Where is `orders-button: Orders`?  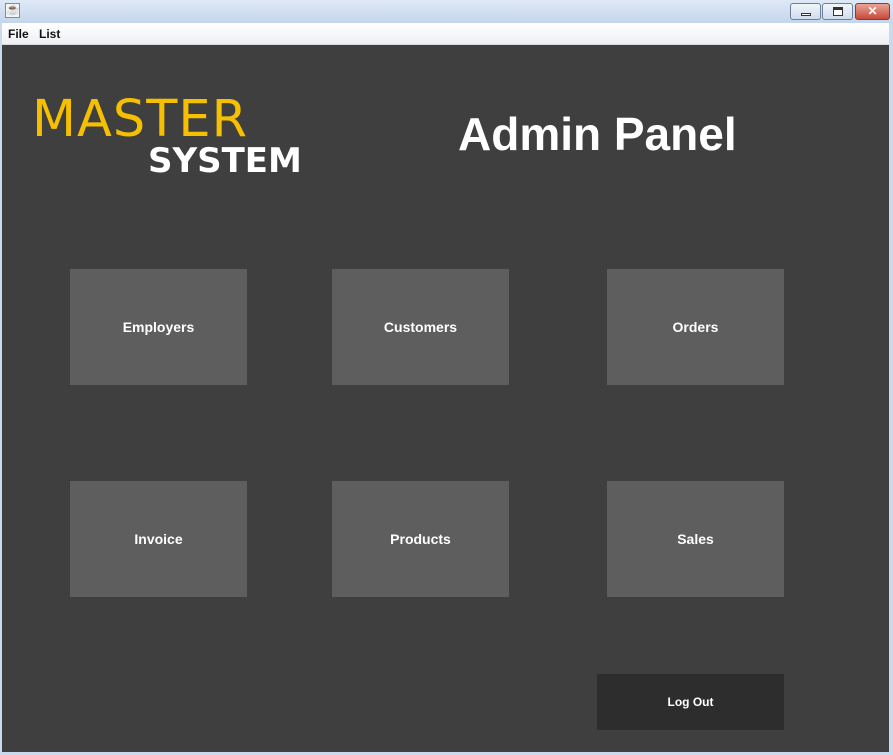 orders-button: Orders is located at coordinates (695, 327).